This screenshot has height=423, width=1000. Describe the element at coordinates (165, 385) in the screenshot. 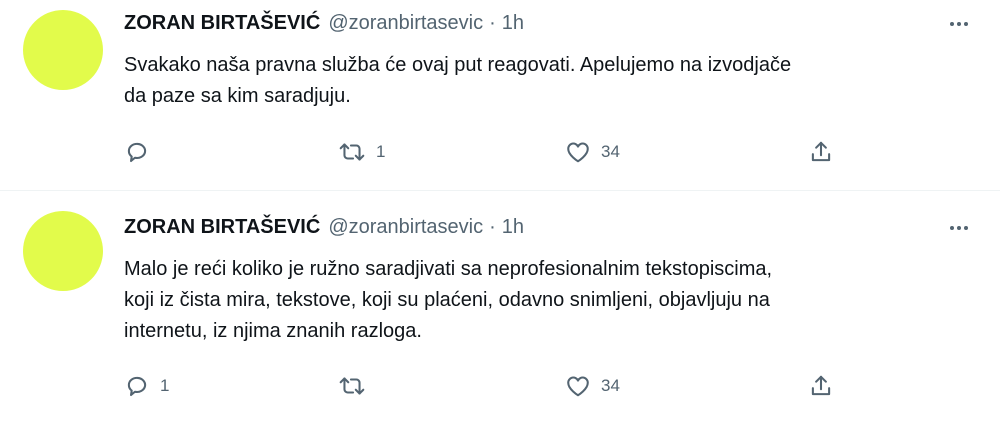

I see `reply-count: 1` at that location.